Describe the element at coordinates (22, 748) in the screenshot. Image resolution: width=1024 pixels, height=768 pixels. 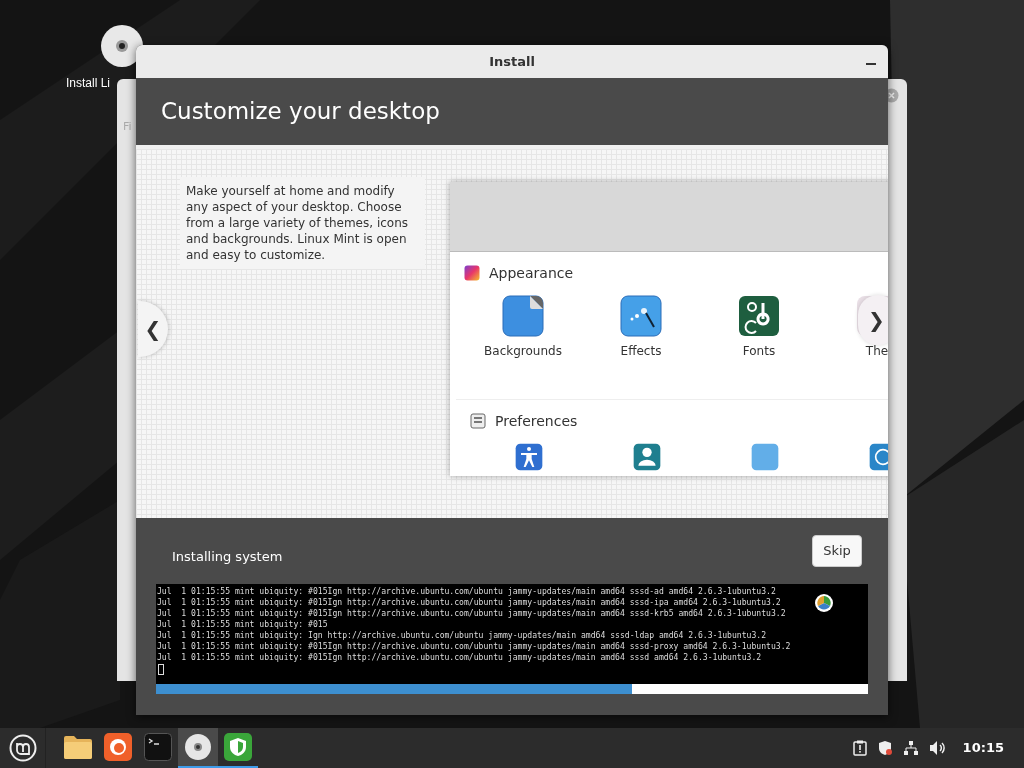
I see `mint-logo-icon` at that location.